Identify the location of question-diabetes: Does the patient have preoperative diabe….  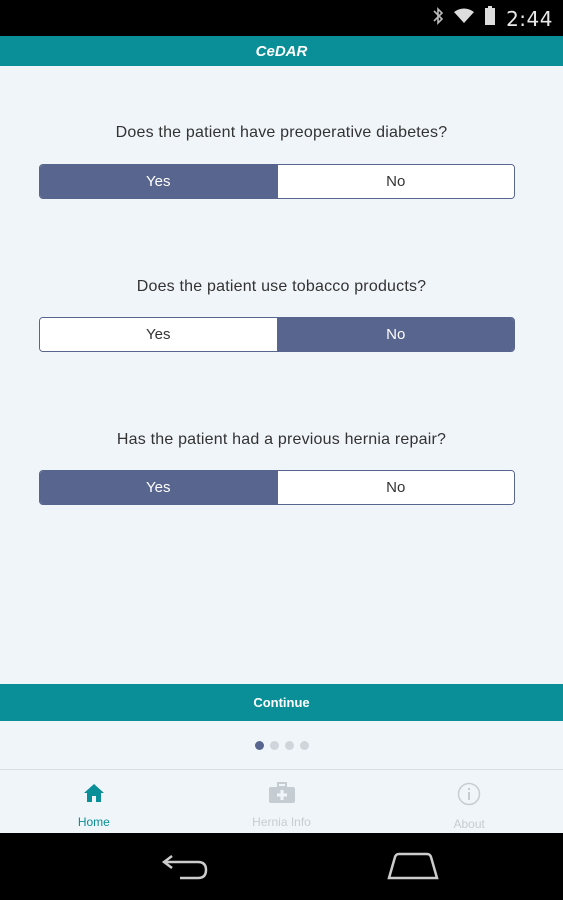
(281, 132).